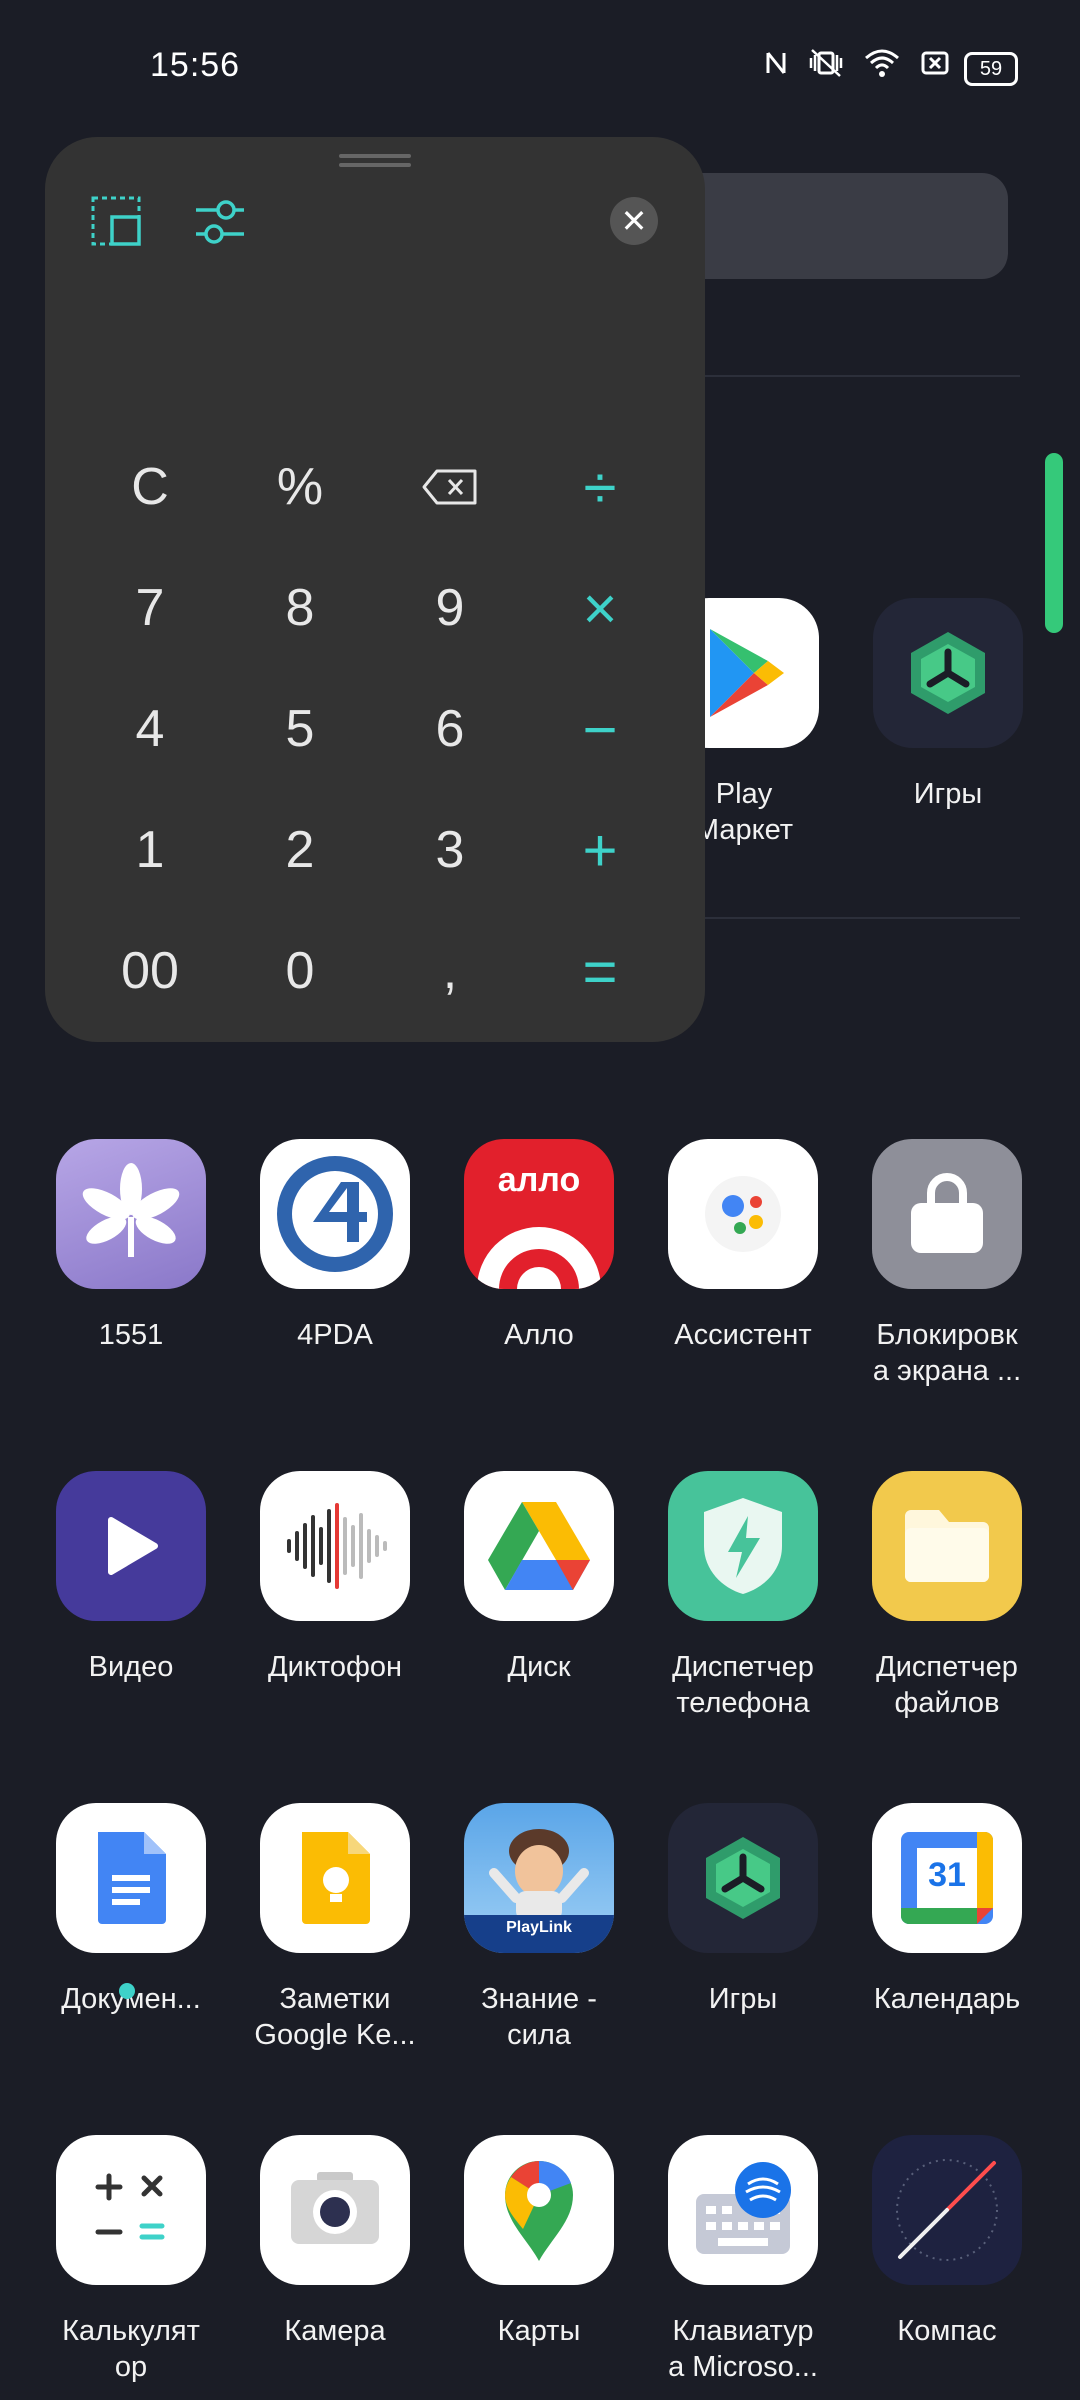 The height and width of the screenshot is (2400, 1080). I want to click on key-minus: −, so click(600, 729).